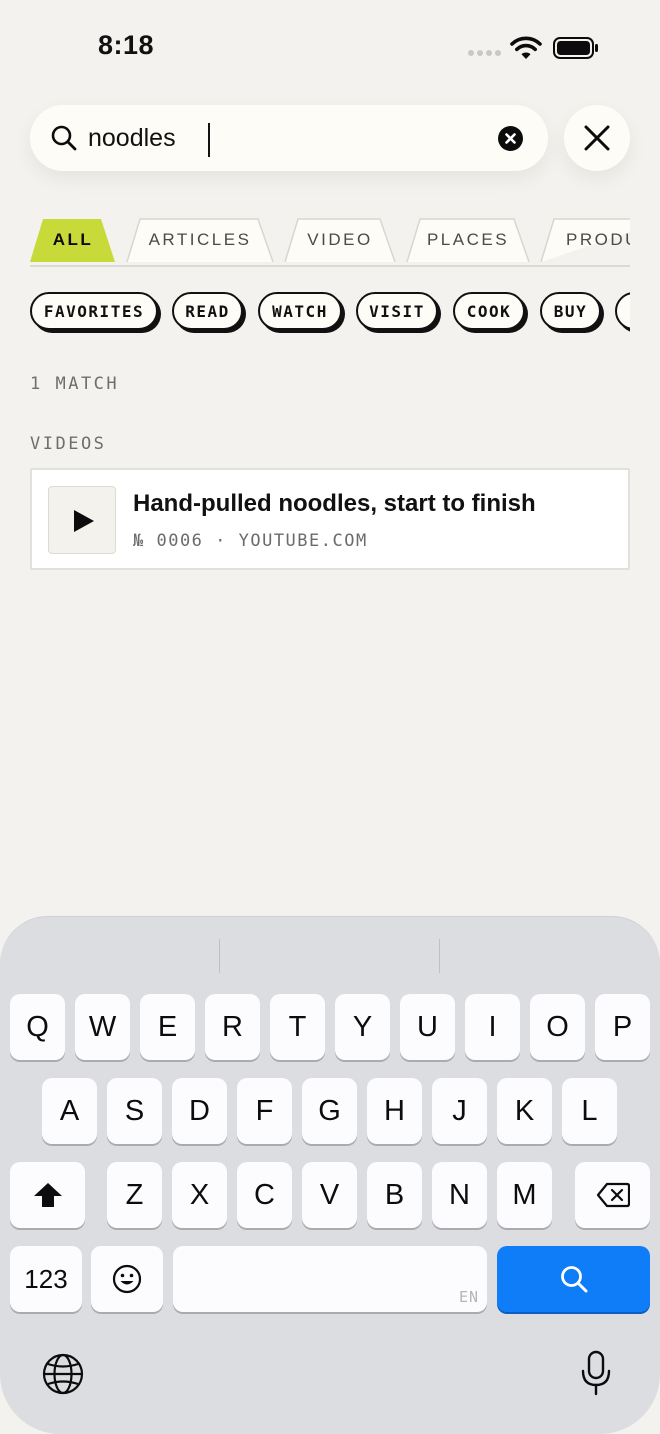 The width and height of the screenshot is (660, 1434). I want to click on chip-cook: COOK, so click(489, 311).